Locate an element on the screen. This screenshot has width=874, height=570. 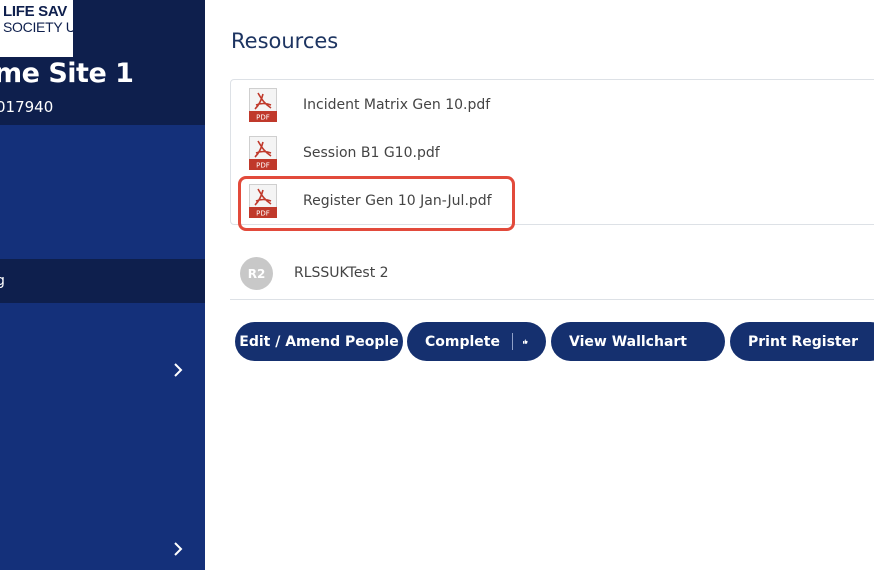
highlight-box is located at coordinates (376, 203).